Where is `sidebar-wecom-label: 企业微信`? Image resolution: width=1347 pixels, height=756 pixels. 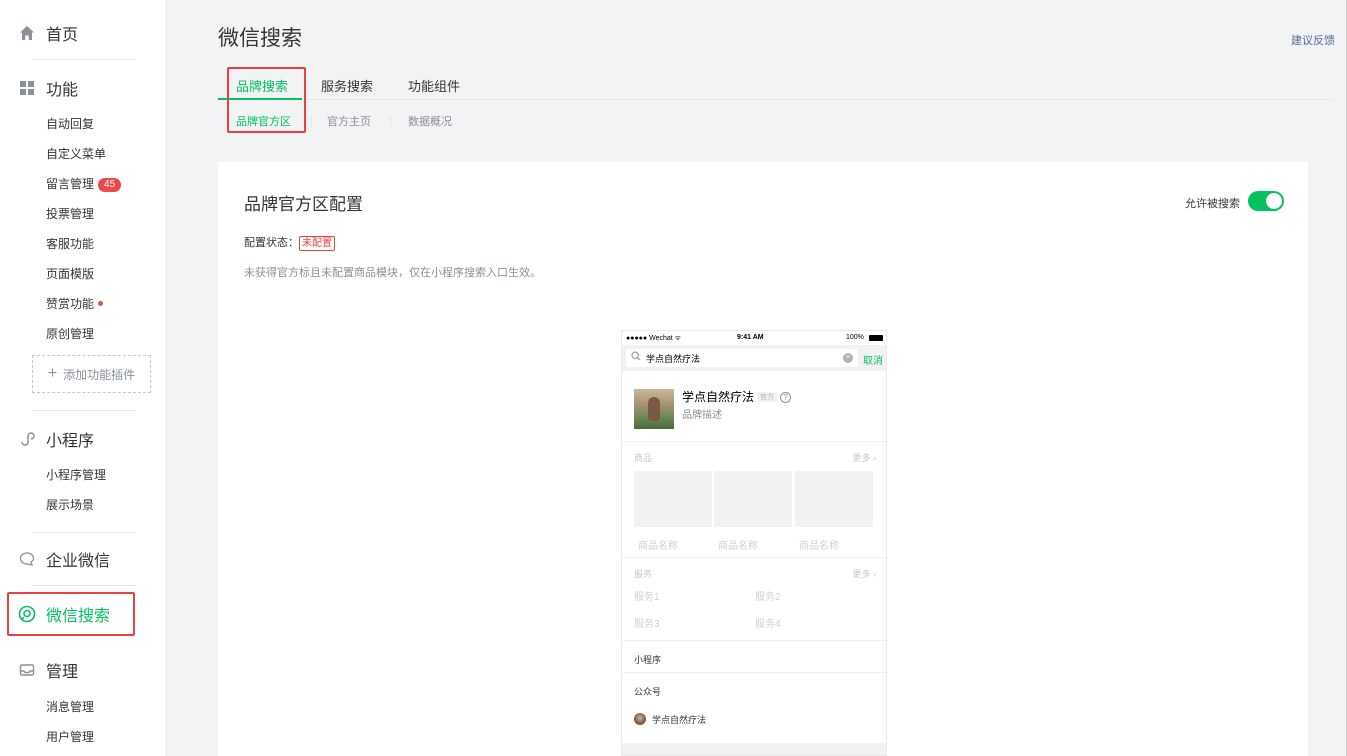
sidebar-wecom-label: 企业微信 is located at coordinates (78, 561).